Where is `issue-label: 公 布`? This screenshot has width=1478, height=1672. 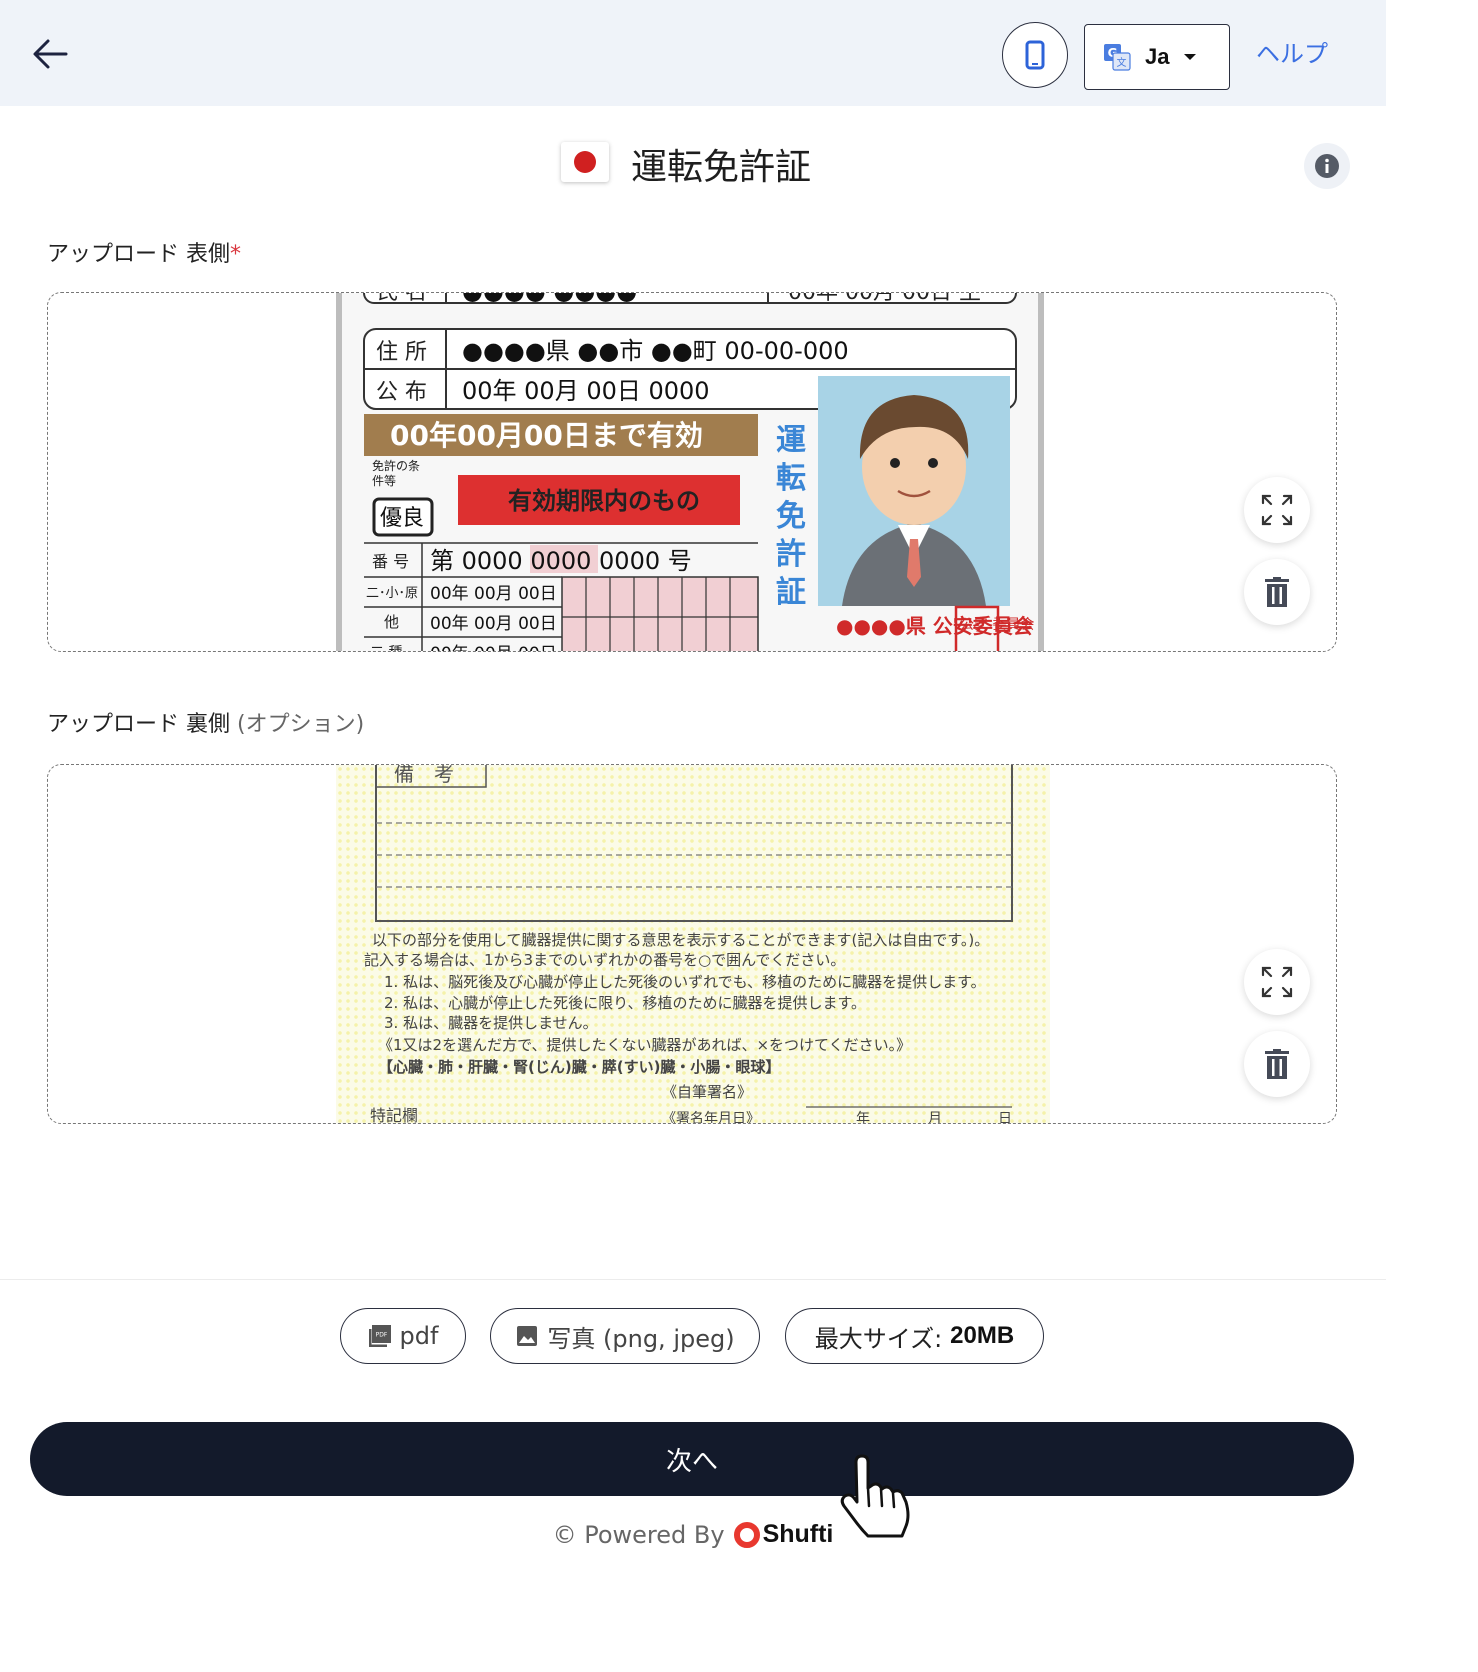 issue-label: 公 布 is located at coordinates (401, 392).